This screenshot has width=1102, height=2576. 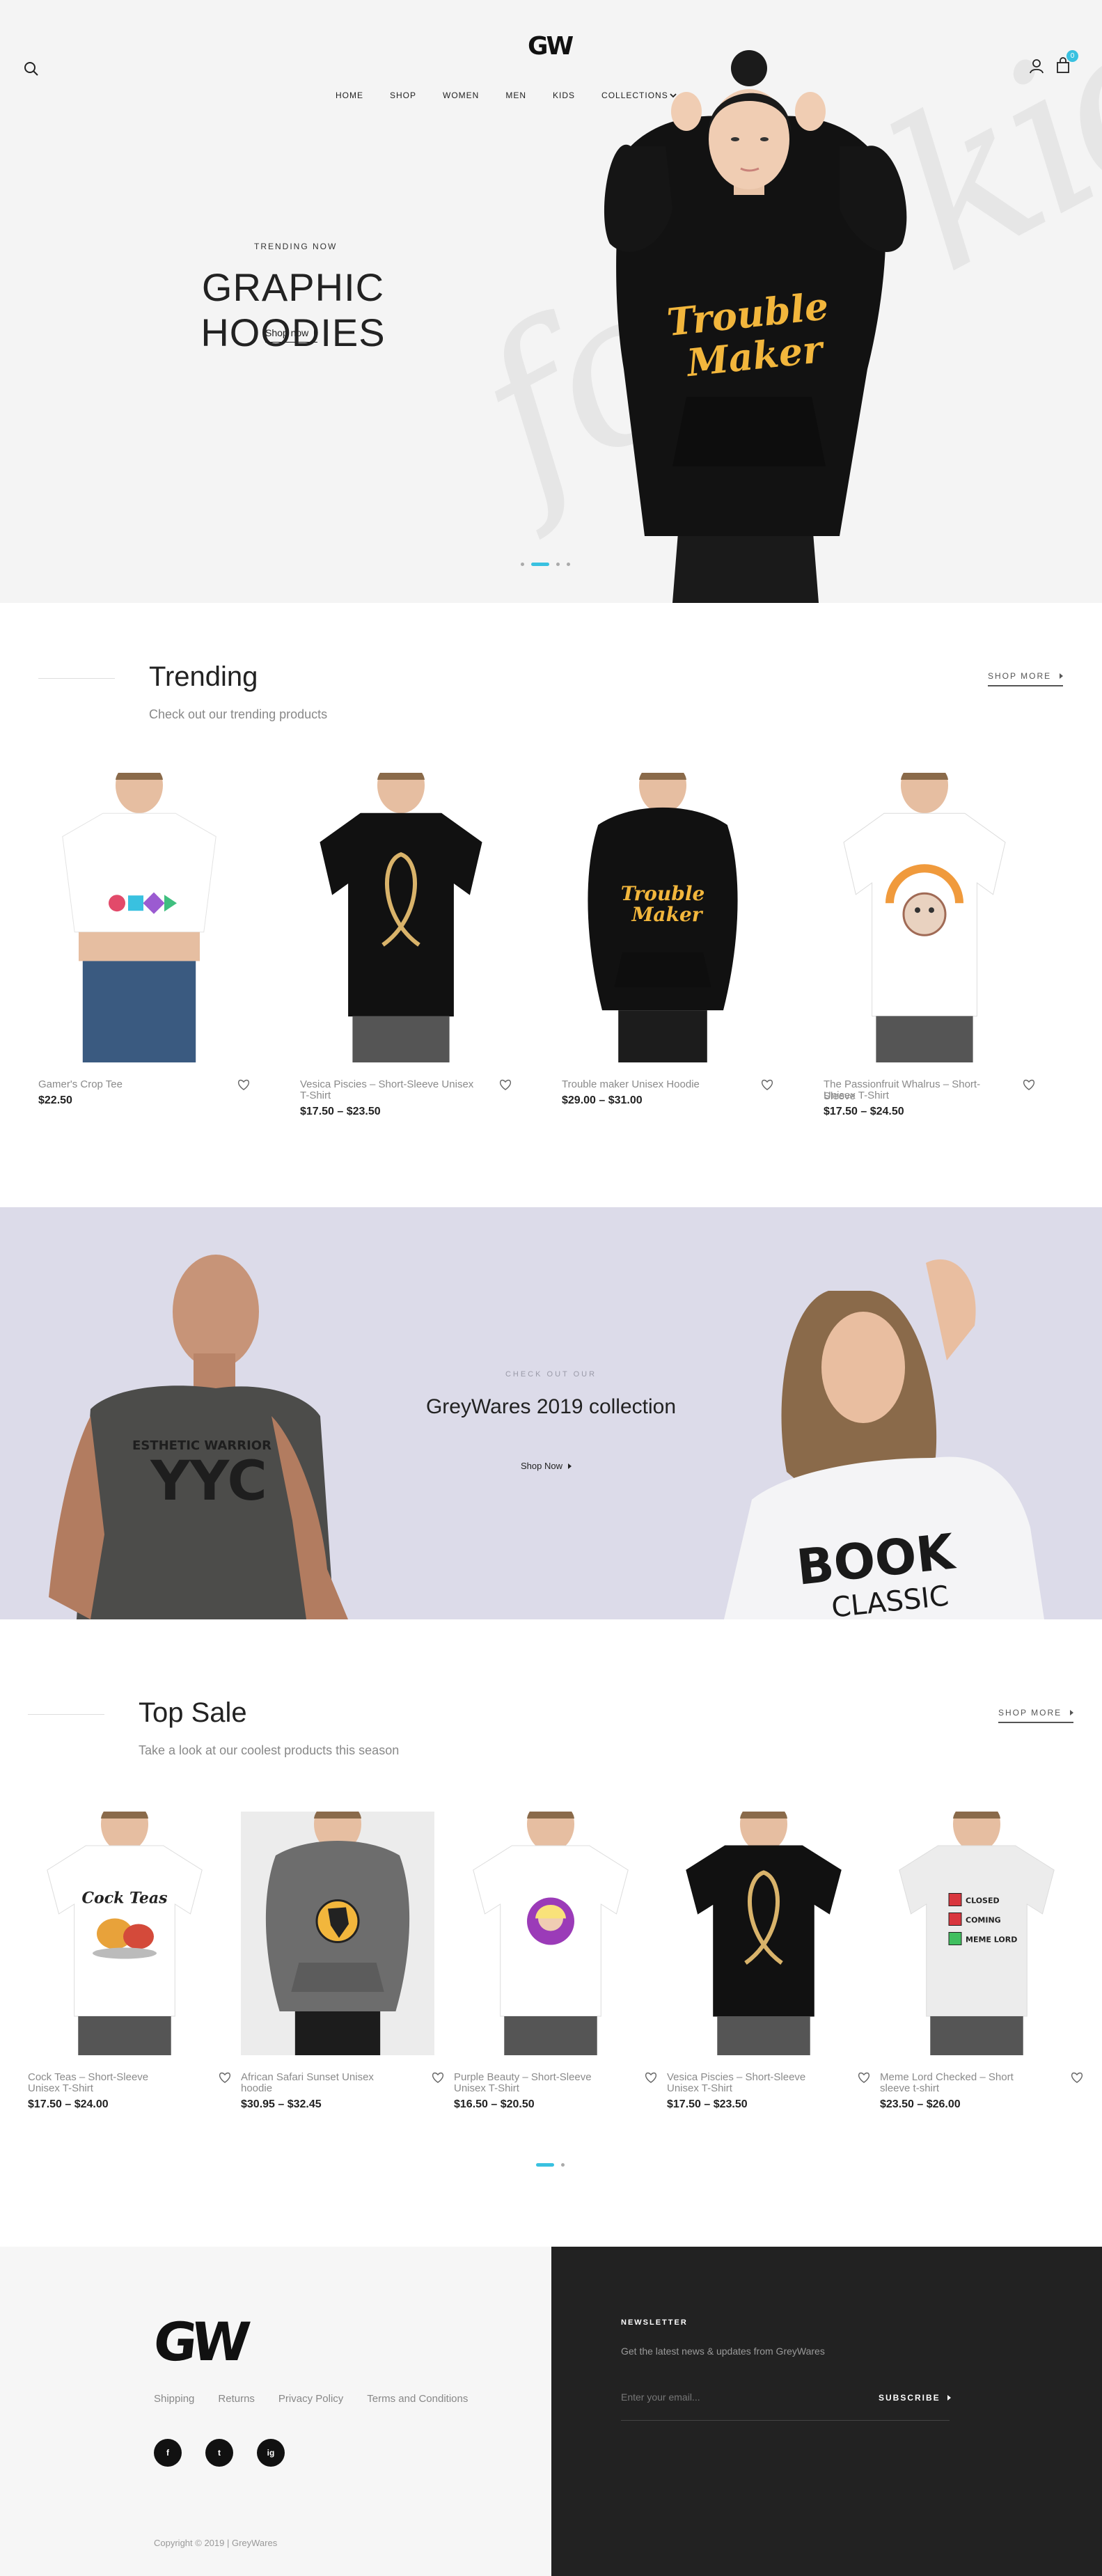 What do you see at coordinates (174, 2399) in the screenshot?
I see `footer-link-shipping: Shipping` at bounding box center [174, 2399].